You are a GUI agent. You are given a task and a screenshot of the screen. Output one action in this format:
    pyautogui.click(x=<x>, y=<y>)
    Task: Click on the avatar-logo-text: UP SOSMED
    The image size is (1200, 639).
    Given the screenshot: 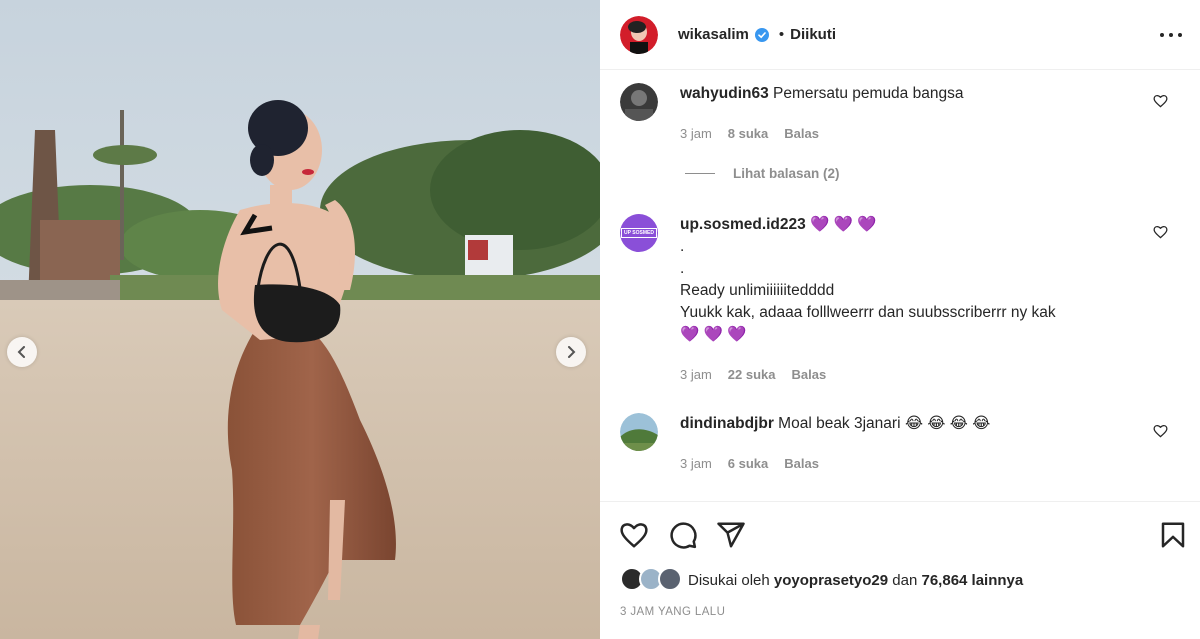 What is the action you would take?
    pyautogui.click(x=639, y=233)
    